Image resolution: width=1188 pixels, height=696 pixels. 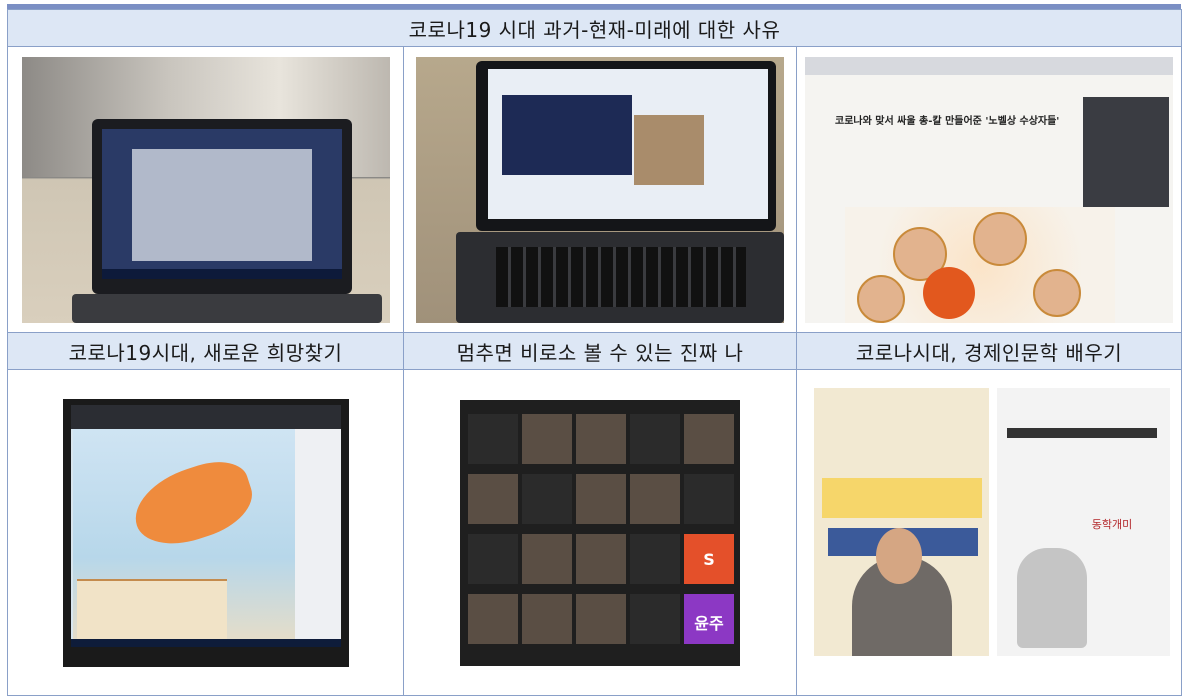 What do you see at coordinates (594, 28) in the screenshot?
I see `table-title: 코로나19 시대 과거-현재-미래에 대한 사유` at bounding box center [594, 28].